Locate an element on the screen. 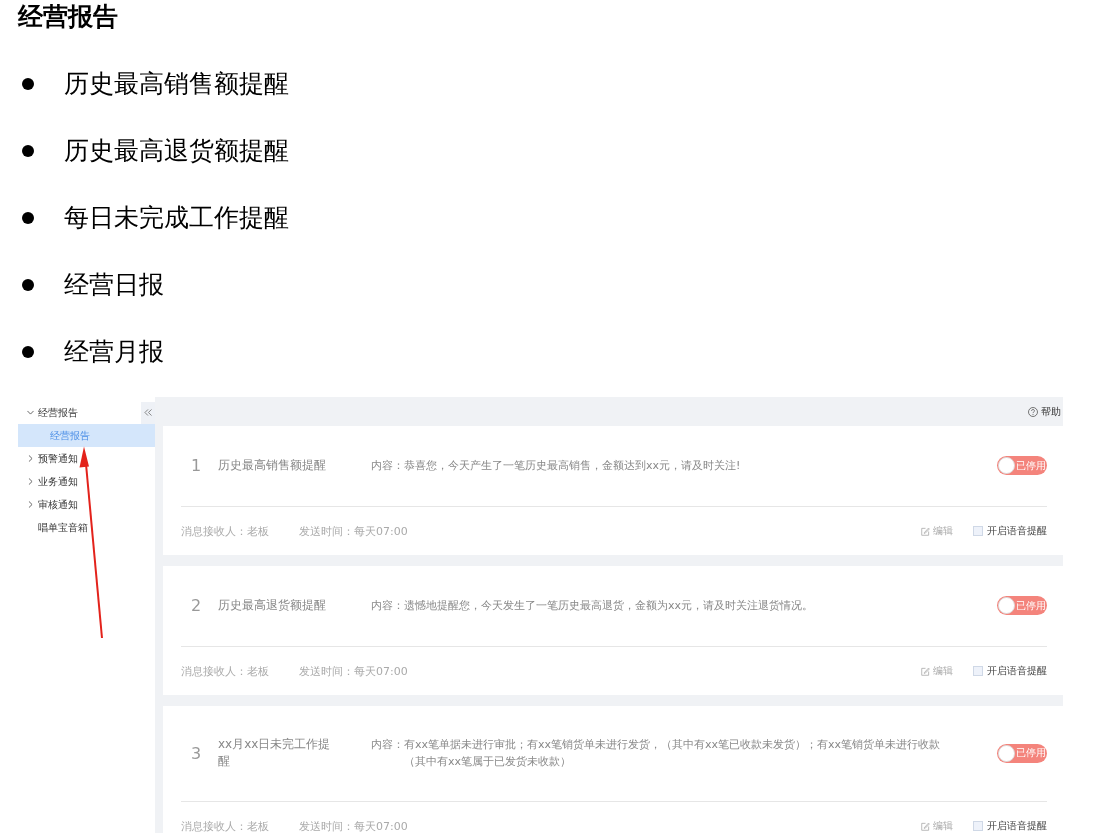 The height and width of the screenshot is (833, 1097). card-number: 2 is located at coordinates (196, 605).